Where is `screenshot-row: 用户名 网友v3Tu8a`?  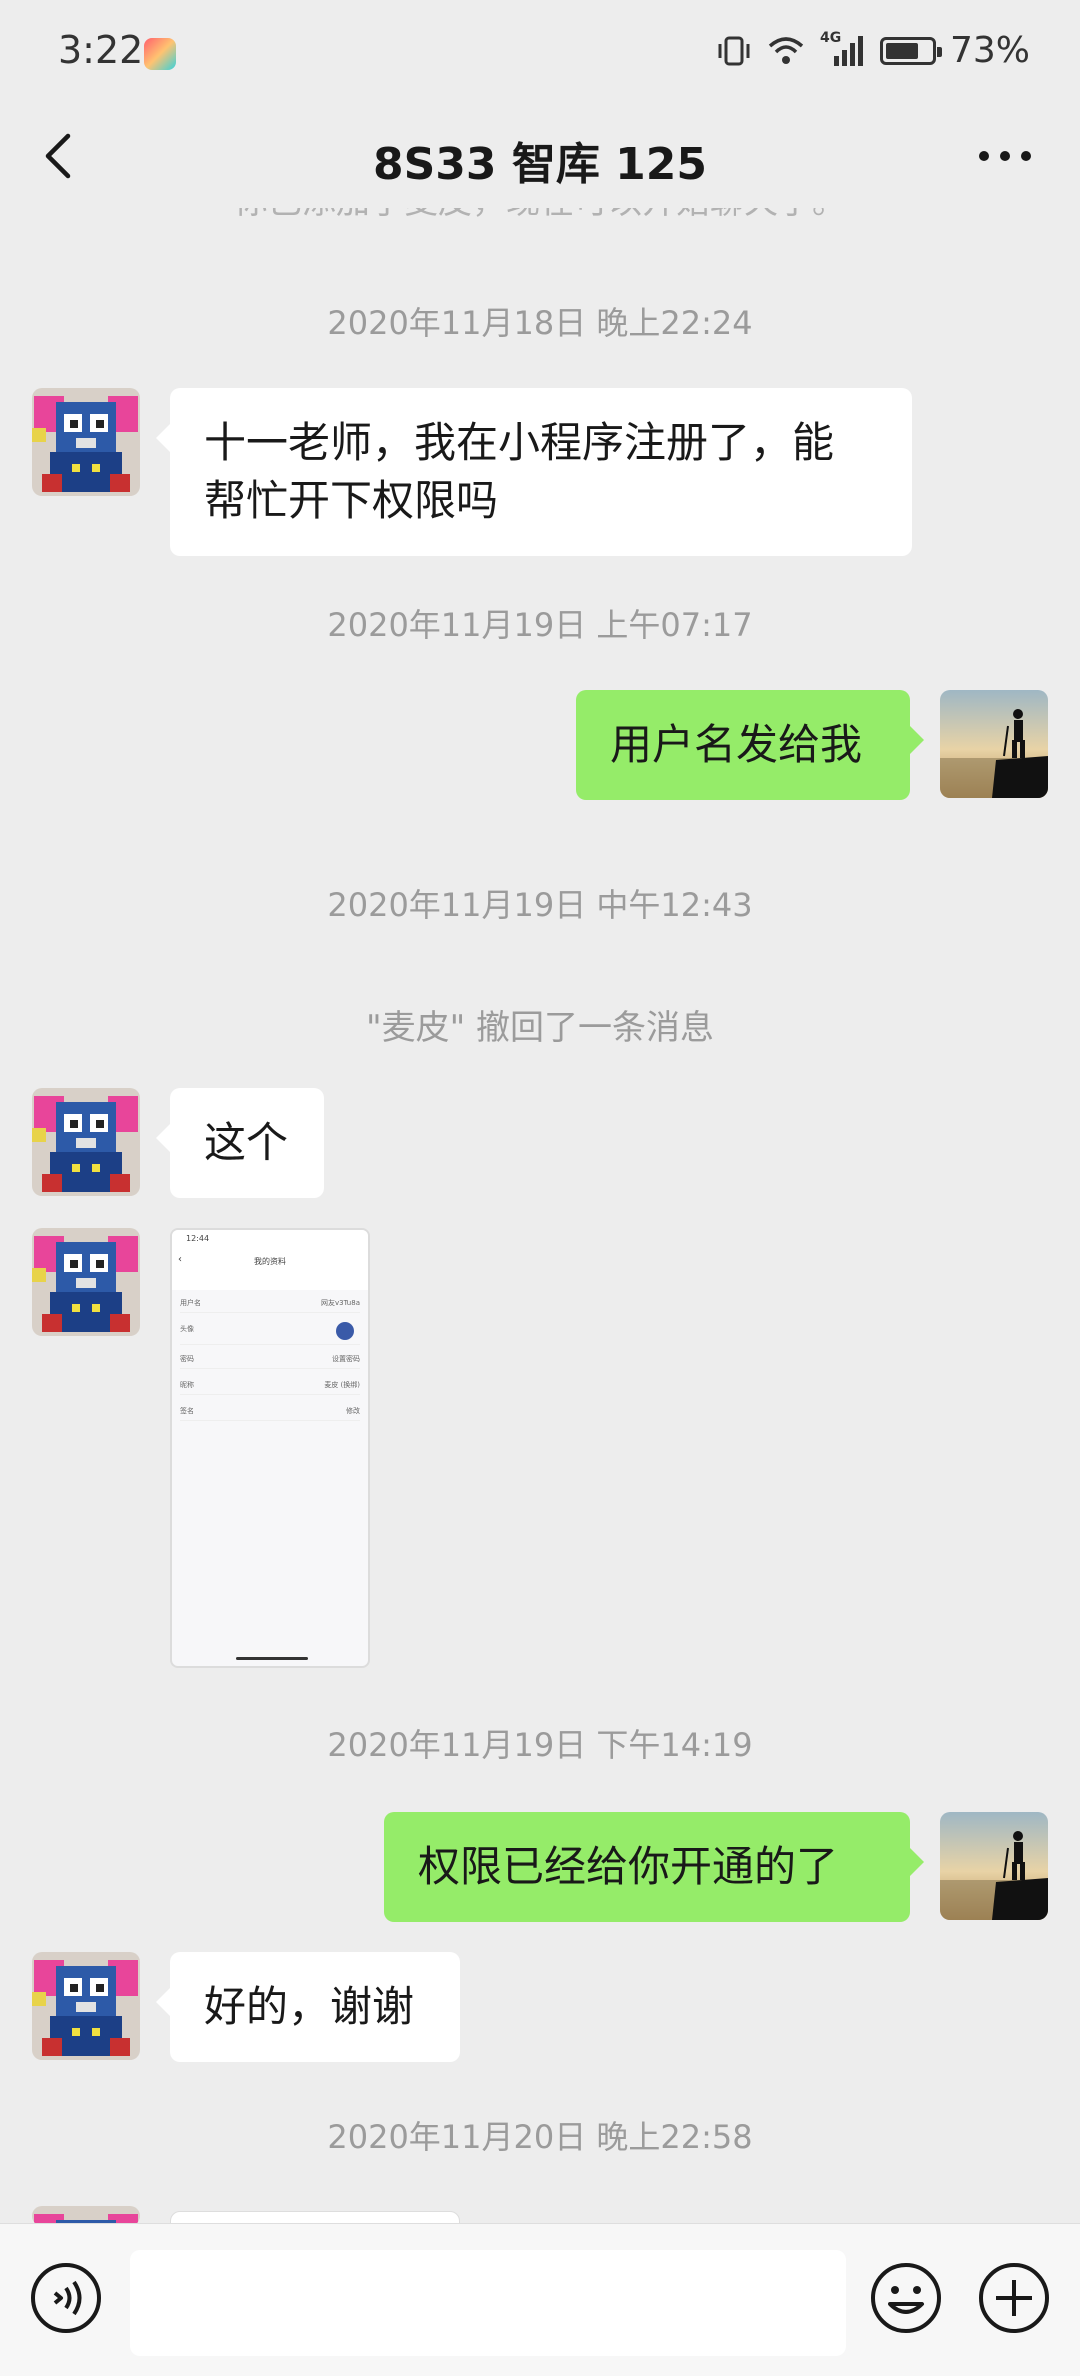 screenshot-row: 用户名 网友v3Tu8a is located at coordinates (270, 1303).